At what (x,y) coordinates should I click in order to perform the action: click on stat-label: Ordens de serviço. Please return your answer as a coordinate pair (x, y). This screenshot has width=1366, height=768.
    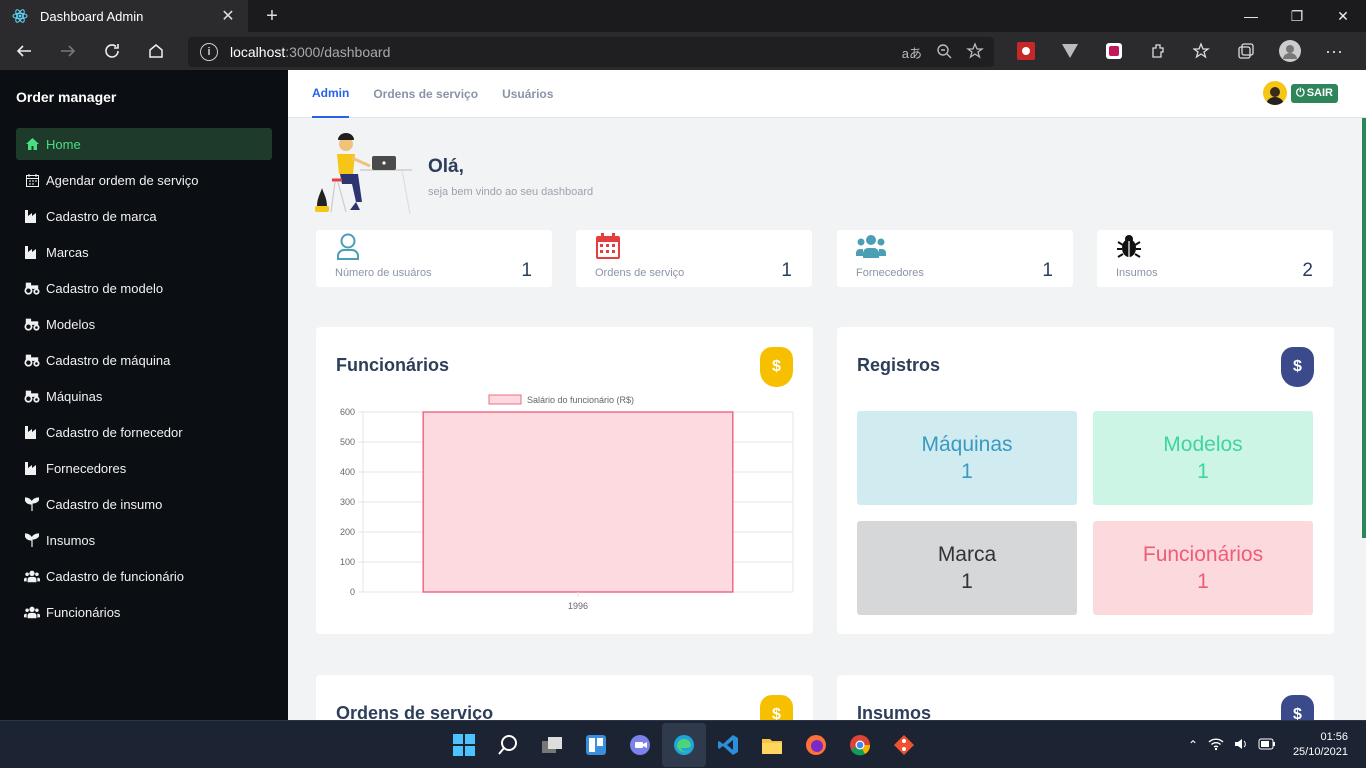
    Looking at the image, I should click on (640, 273).